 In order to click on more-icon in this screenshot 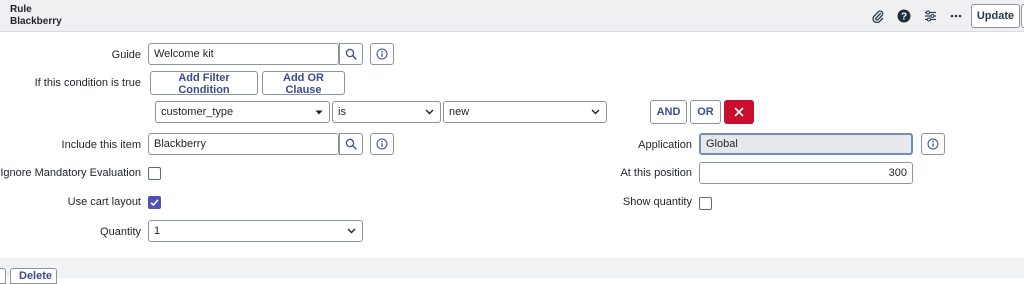, I will do `click(956, 16)`.